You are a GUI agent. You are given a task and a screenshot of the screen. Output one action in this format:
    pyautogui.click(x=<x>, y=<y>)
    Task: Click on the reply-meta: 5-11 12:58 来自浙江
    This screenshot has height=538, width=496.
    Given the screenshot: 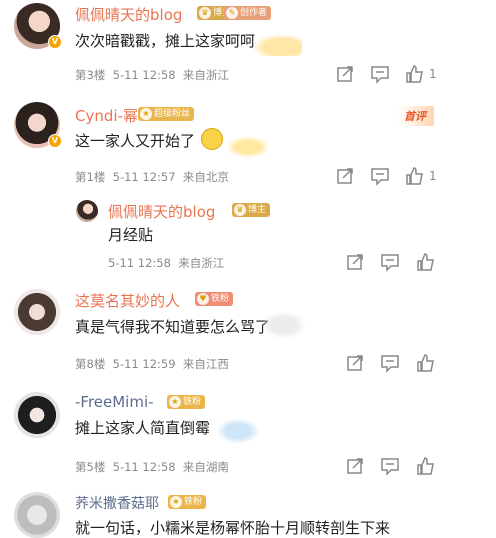 What is the action you would take?
    pyautogui.click(x=166, y=263)
    